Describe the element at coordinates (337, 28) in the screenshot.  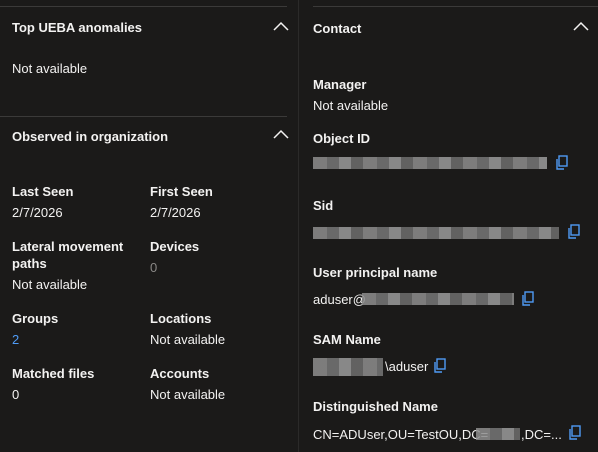
I see `section-title-contact: Contact` at that location.